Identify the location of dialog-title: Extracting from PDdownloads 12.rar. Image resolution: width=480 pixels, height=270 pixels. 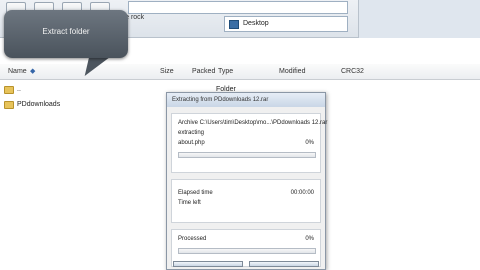
(246, 100).